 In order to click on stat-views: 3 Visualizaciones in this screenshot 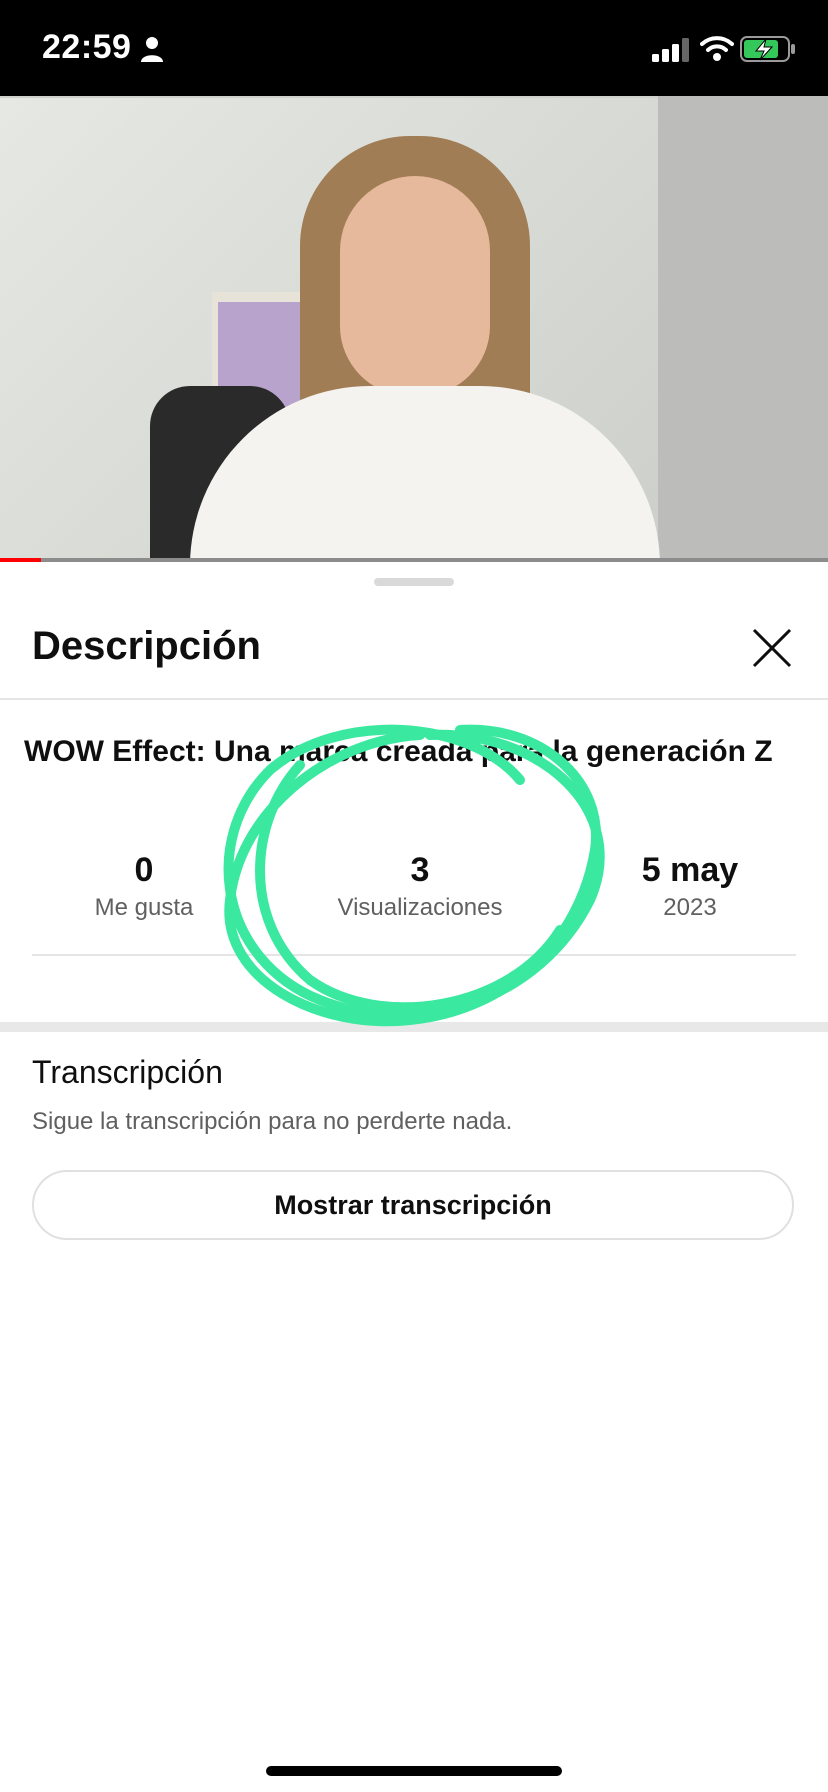, I will do `click(420, 887)`.